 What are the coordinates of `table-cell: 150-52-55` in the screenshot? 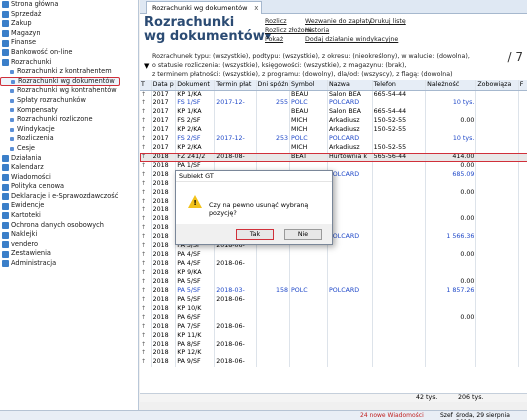 It's located at (399, 148).